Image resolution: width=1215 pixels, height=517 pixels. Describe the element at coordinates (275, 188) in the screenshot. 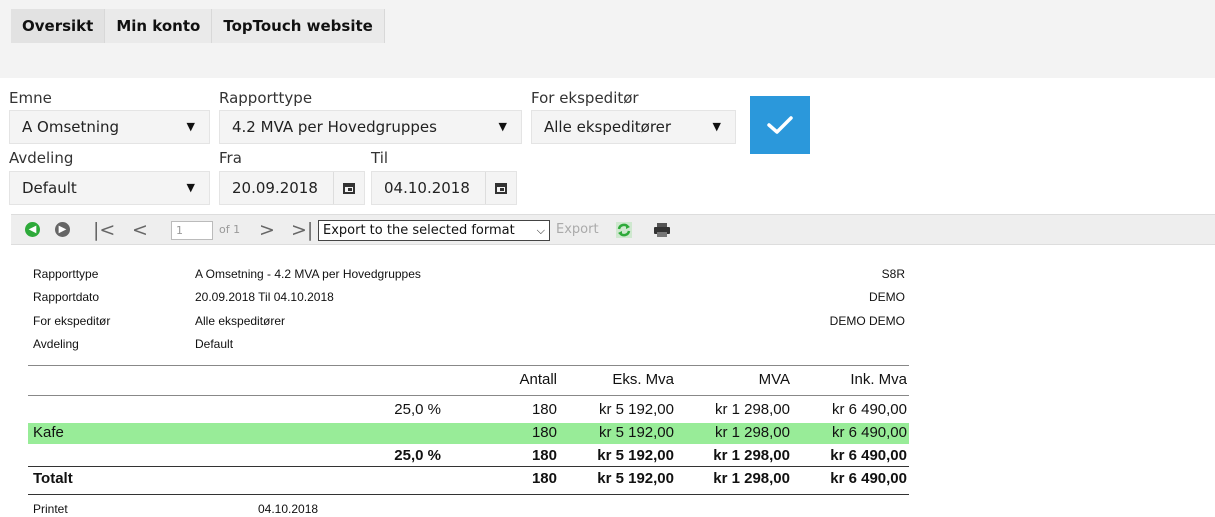

I see `fra-date-value: 20.09.2018` at that location.